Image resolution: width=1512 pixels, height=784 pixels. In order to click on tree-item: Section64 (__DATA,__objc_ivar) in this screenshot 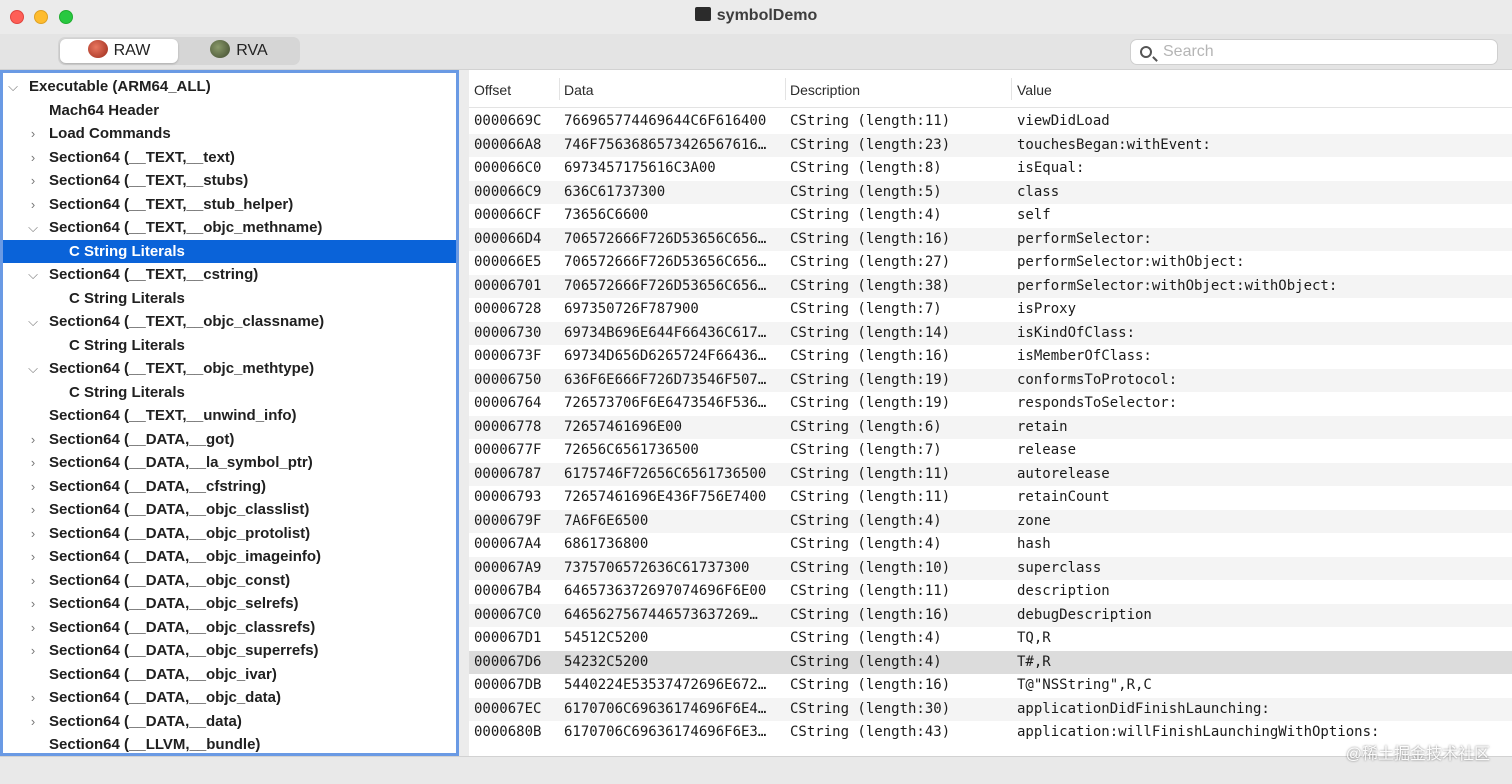, I will do `click(229, 674)`.